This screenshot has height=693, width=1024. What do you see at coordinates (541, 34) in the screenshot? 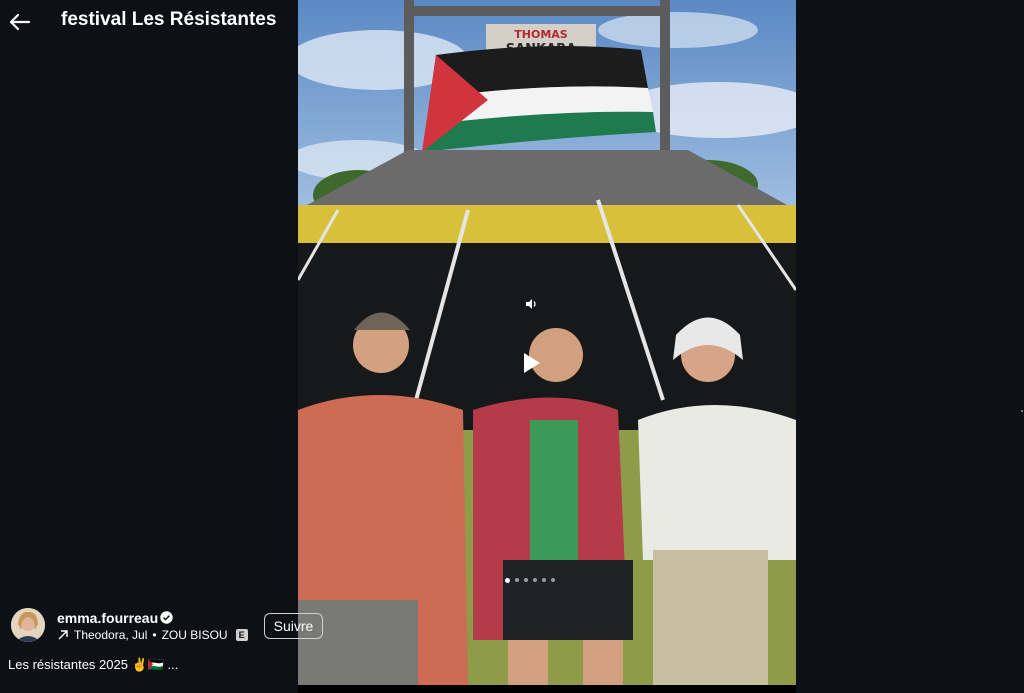
I see `banner-text-top: THOMAS` at bounding box center [541, 34].